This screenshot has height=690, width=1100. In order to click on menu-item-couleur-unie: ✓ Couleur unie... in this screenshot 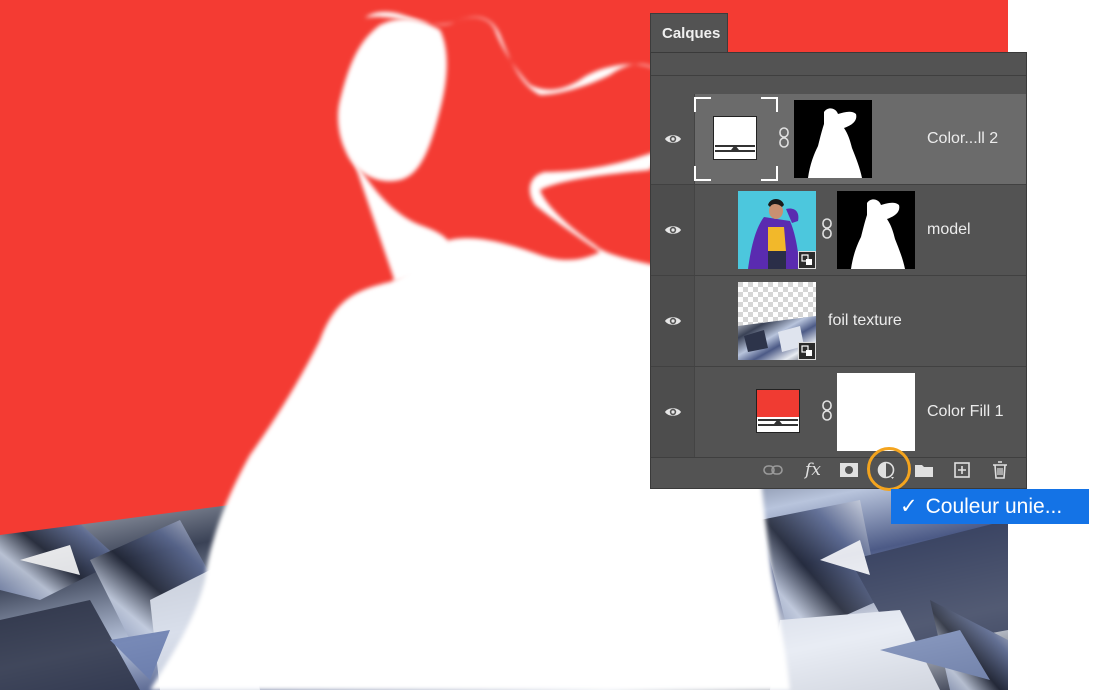, I will do `click(990, 506)`.